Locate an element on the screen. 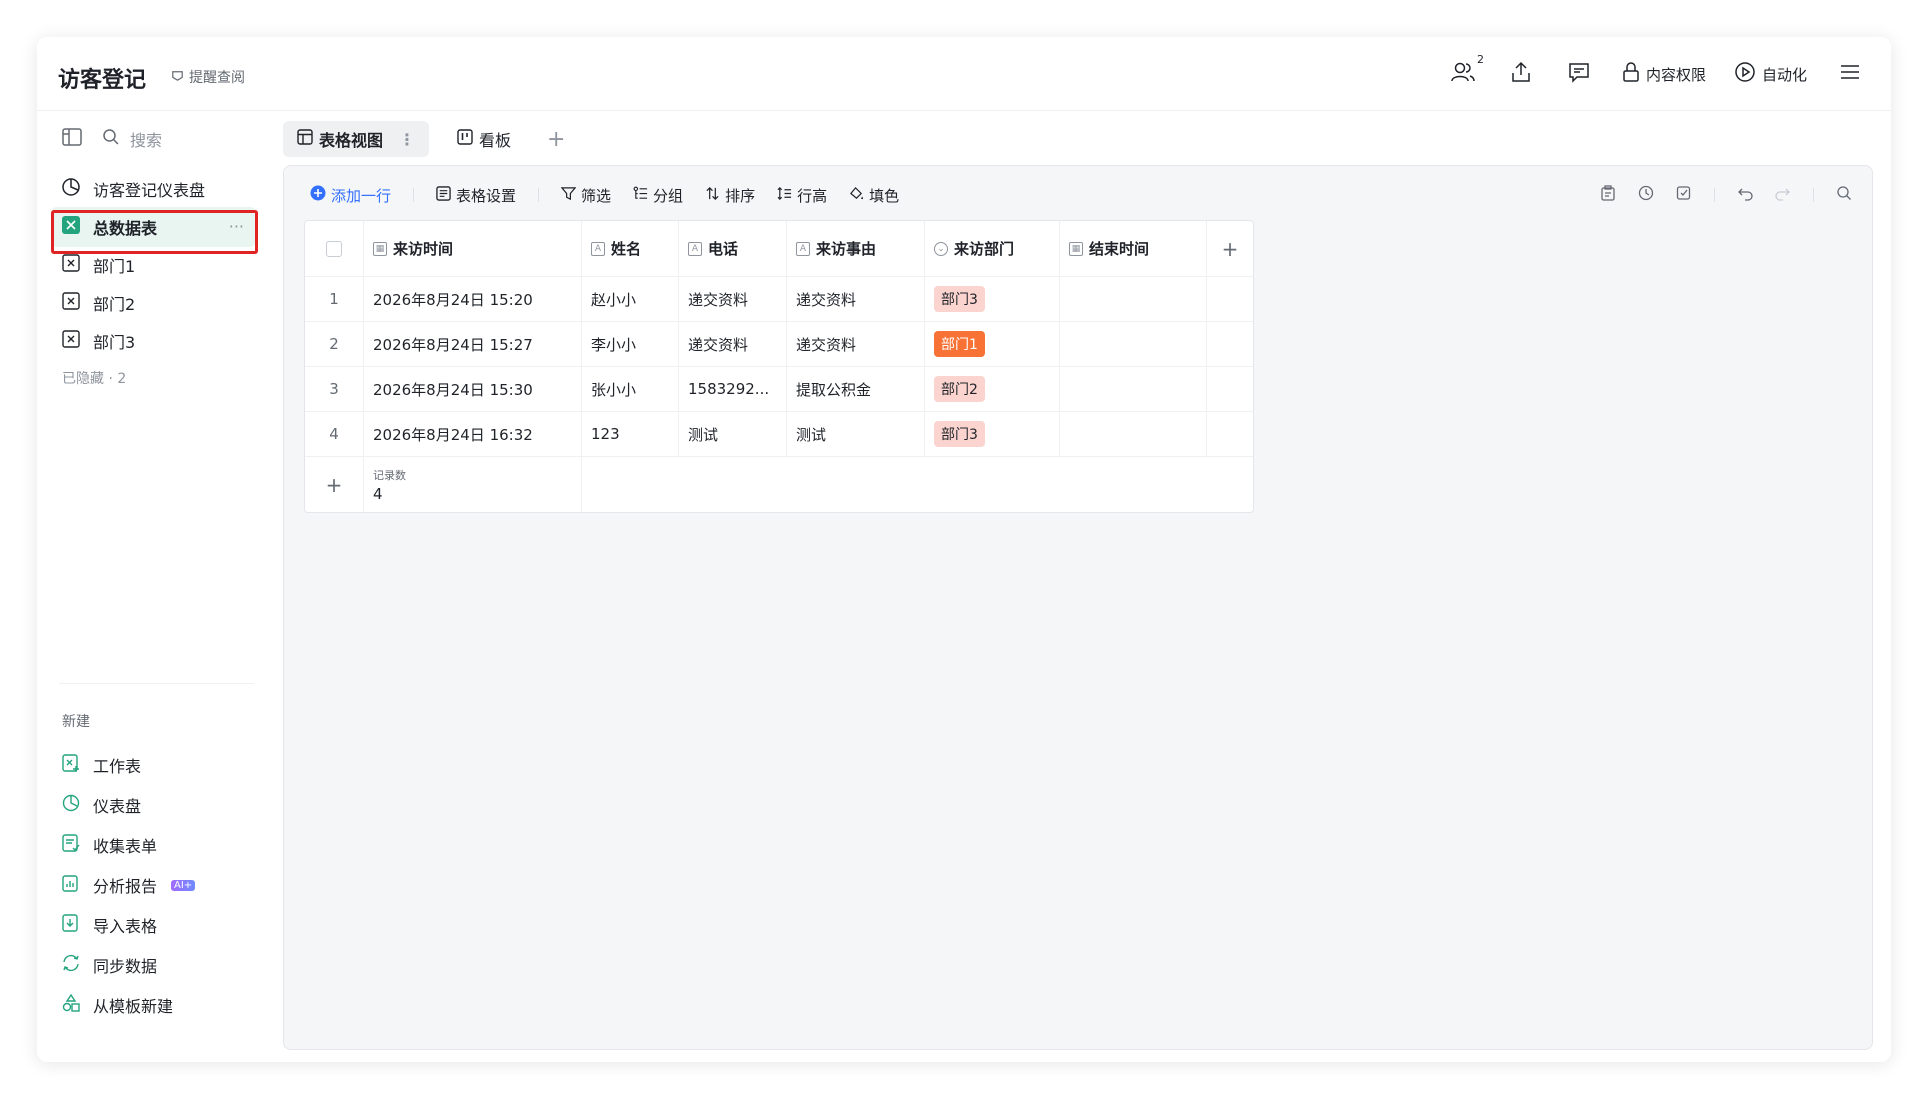  add-row-button: 添加一行 is located at coordinates (350, 195).